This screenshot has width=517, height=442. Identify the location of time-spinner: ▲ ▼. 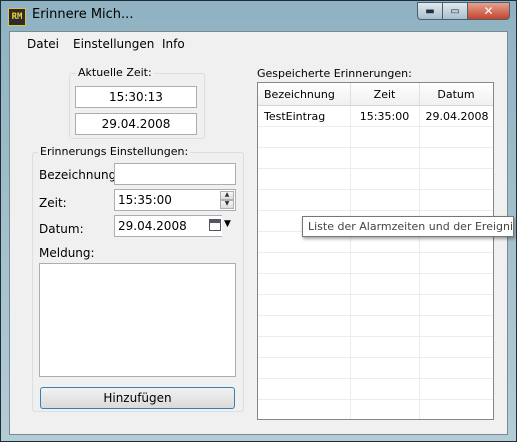
(227, 200).